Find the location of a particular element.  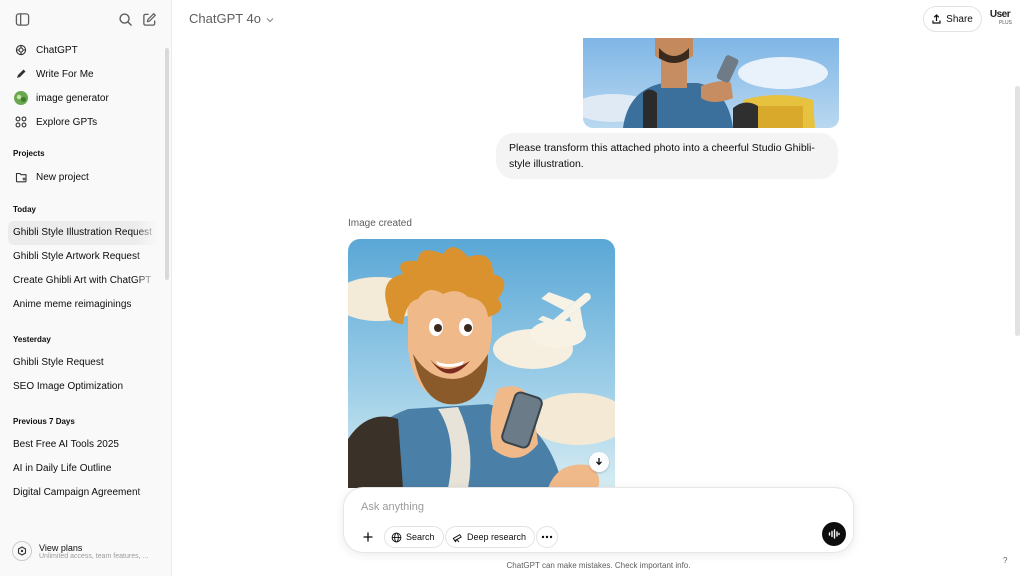

help-button: ? is located at coordinates (1005, 560).